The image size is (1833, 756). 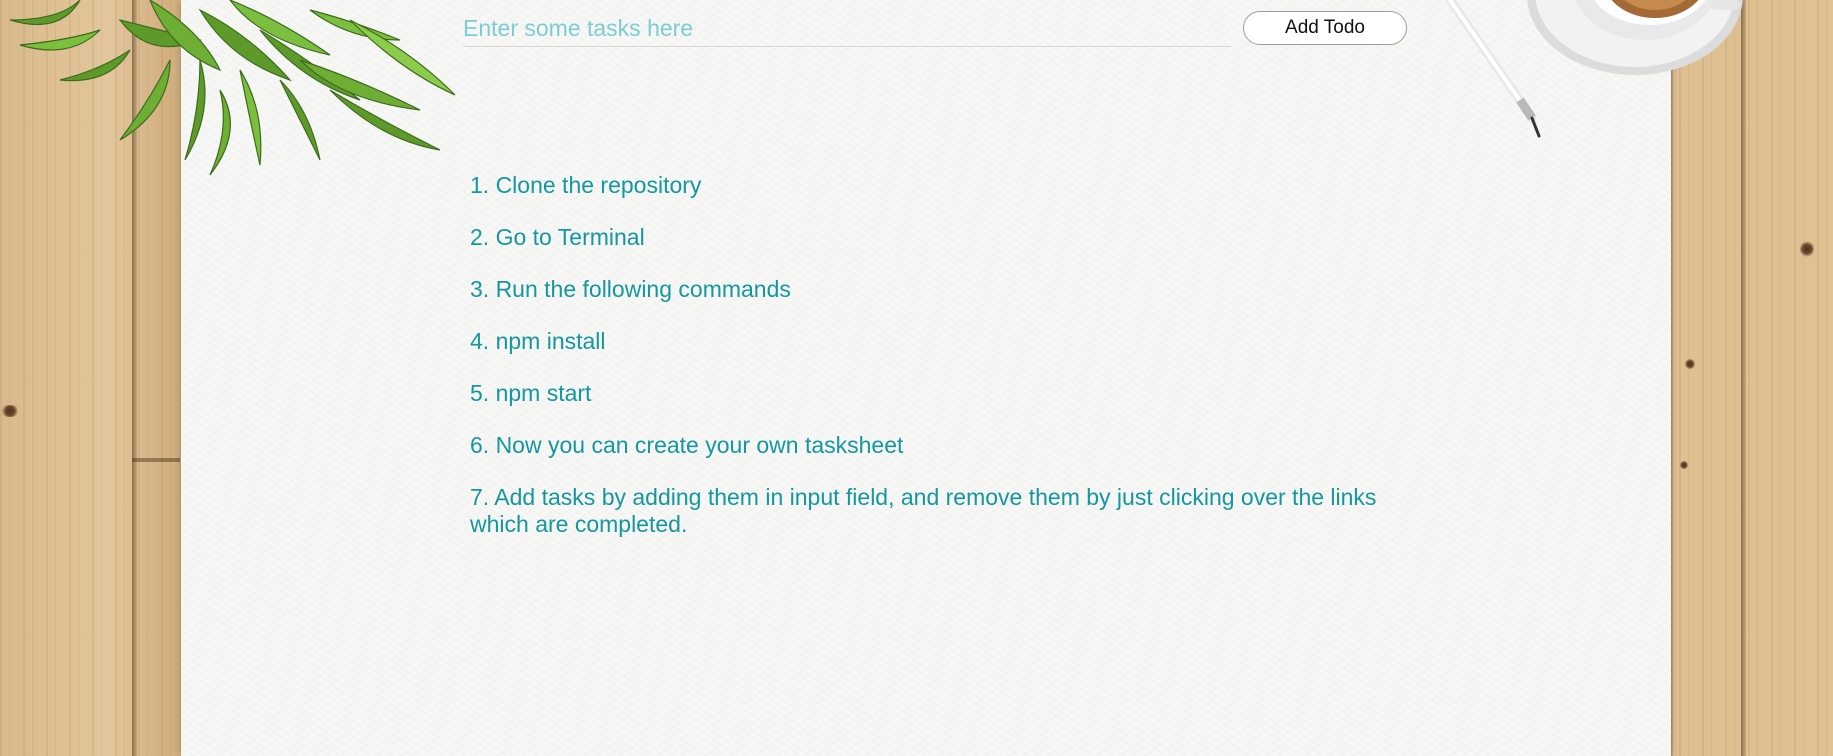 I want to click on task-input, so click(x=847, y=28).